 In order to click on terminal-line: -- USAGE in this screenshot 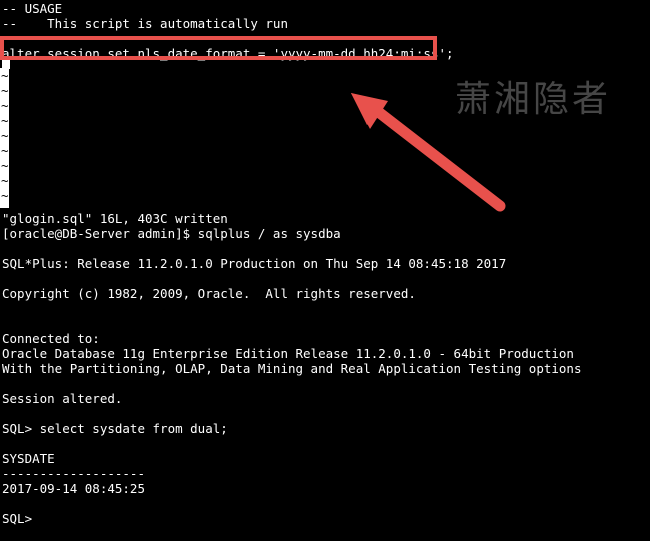, I will do `click(32, 8)`.